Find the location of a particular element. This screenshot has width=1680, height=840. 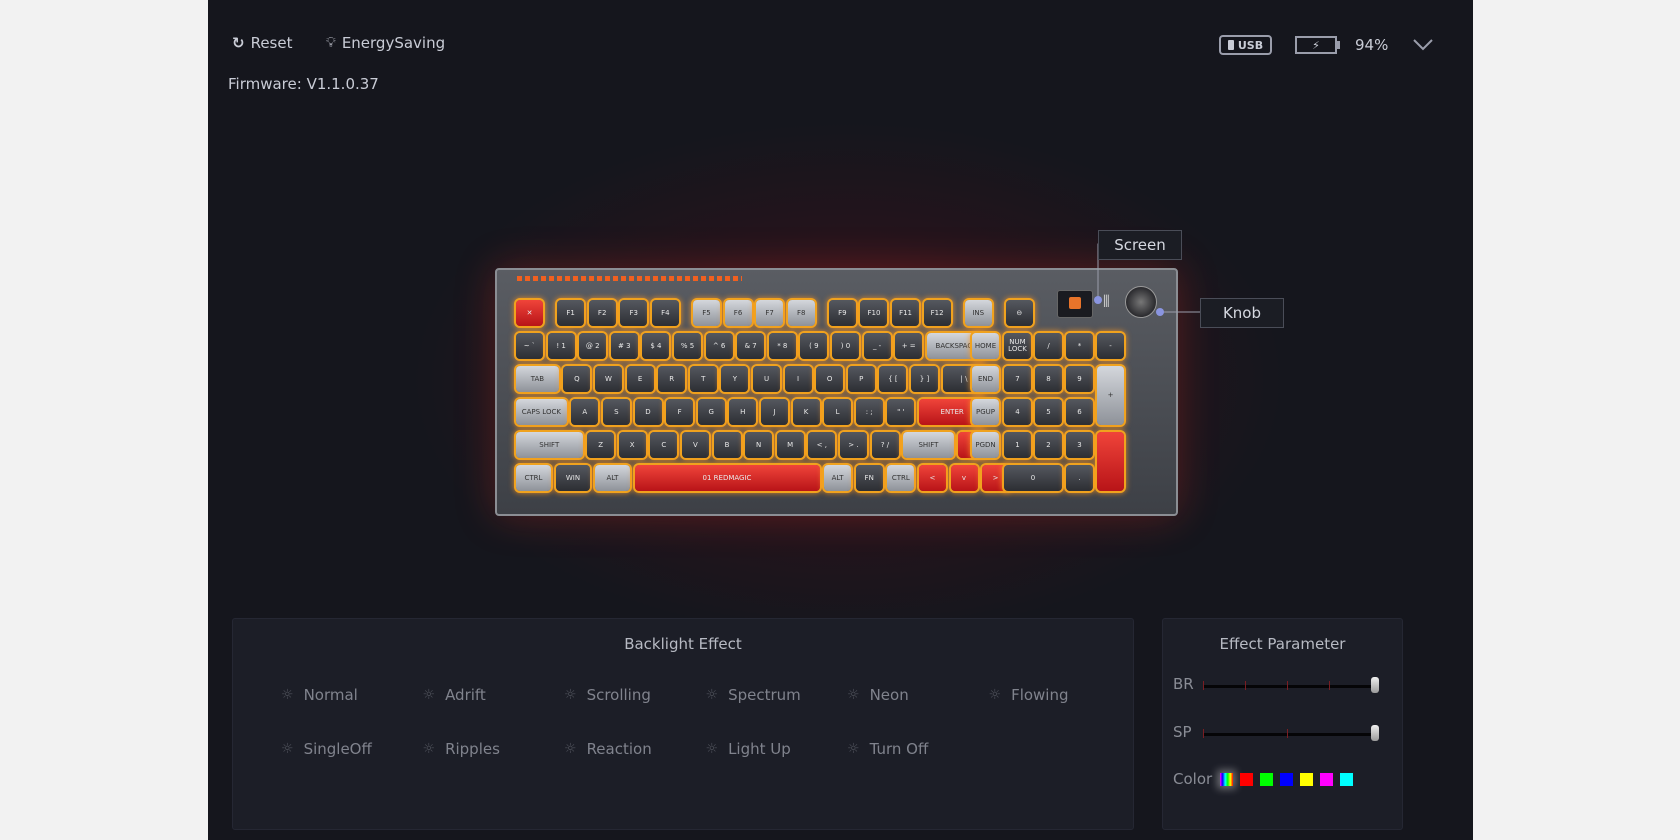

key is located at coordinates (1110, 461).